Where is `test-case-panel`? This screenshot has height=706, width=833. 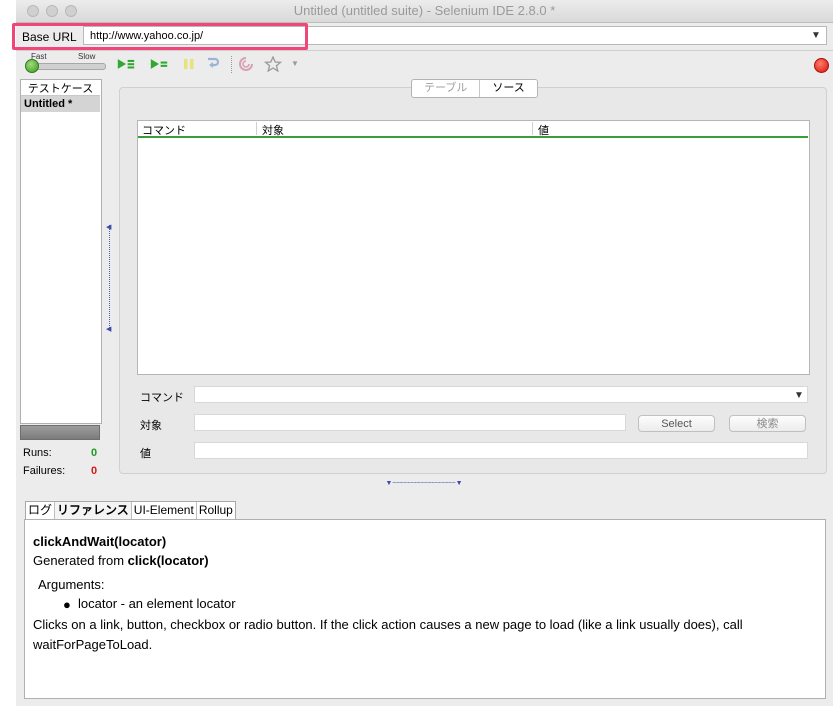
test-case-panel is located at coordinates (61, 251).